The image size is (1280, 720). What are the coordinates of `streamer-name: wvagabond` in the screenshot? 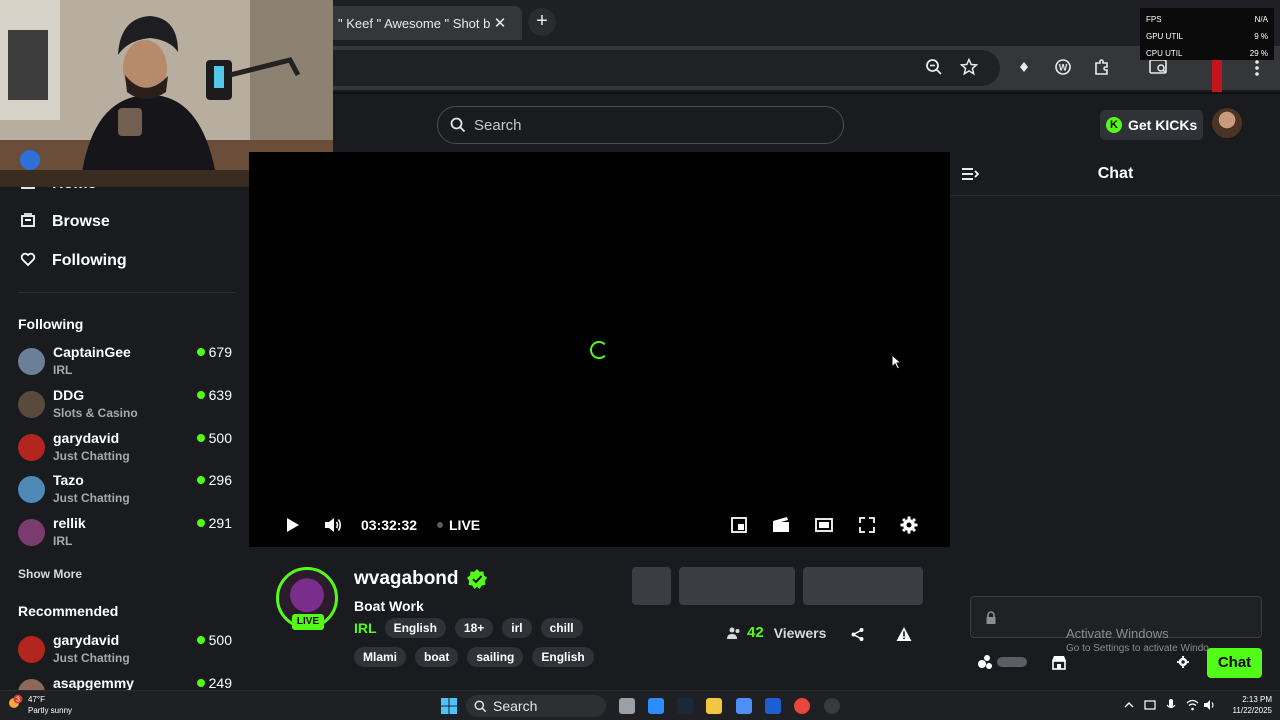 It's located at (420, 579).